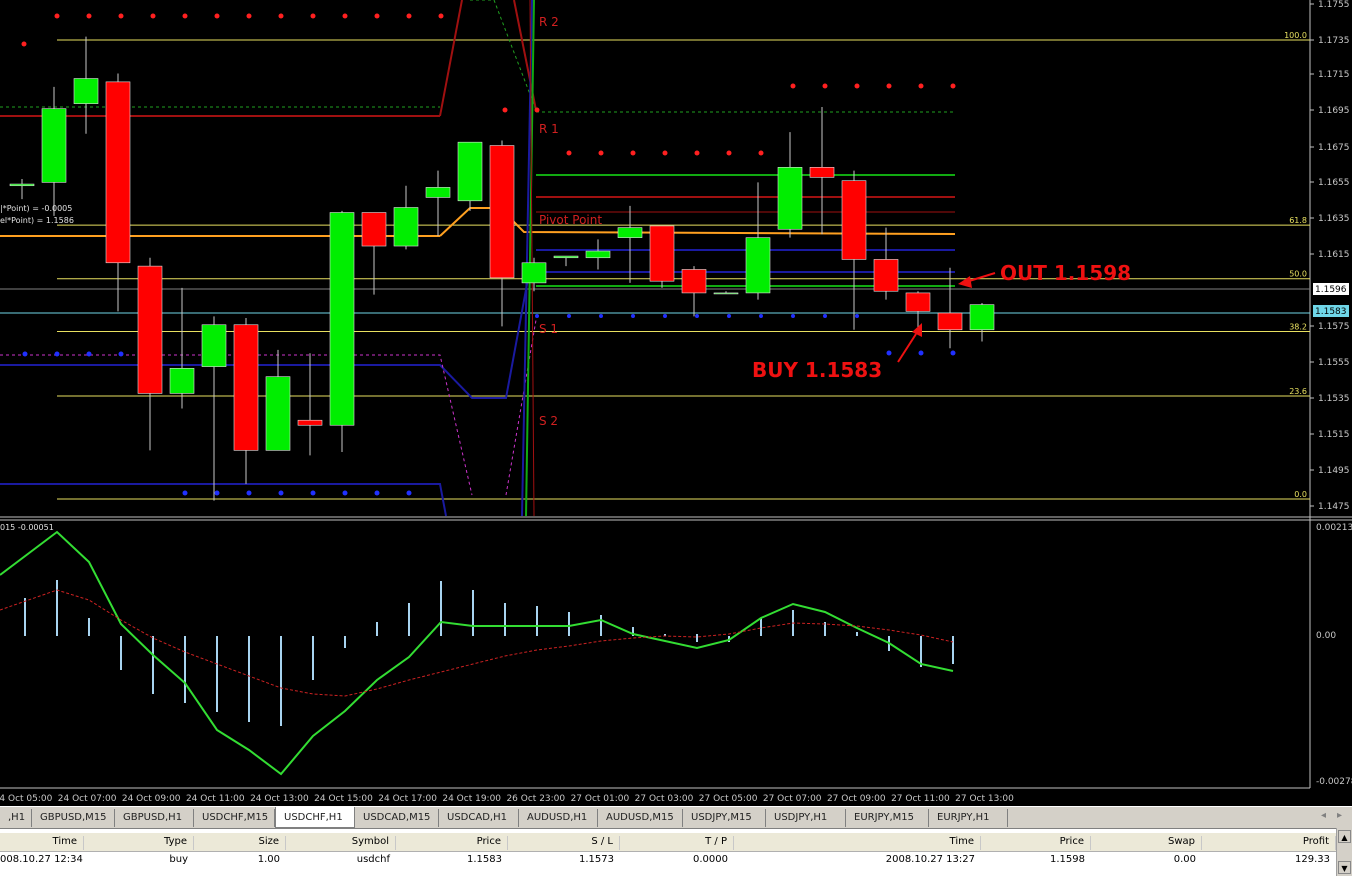 This screenshot has height=876, width=1352. I want to click on header-close-time: Time, so click(857, 843).